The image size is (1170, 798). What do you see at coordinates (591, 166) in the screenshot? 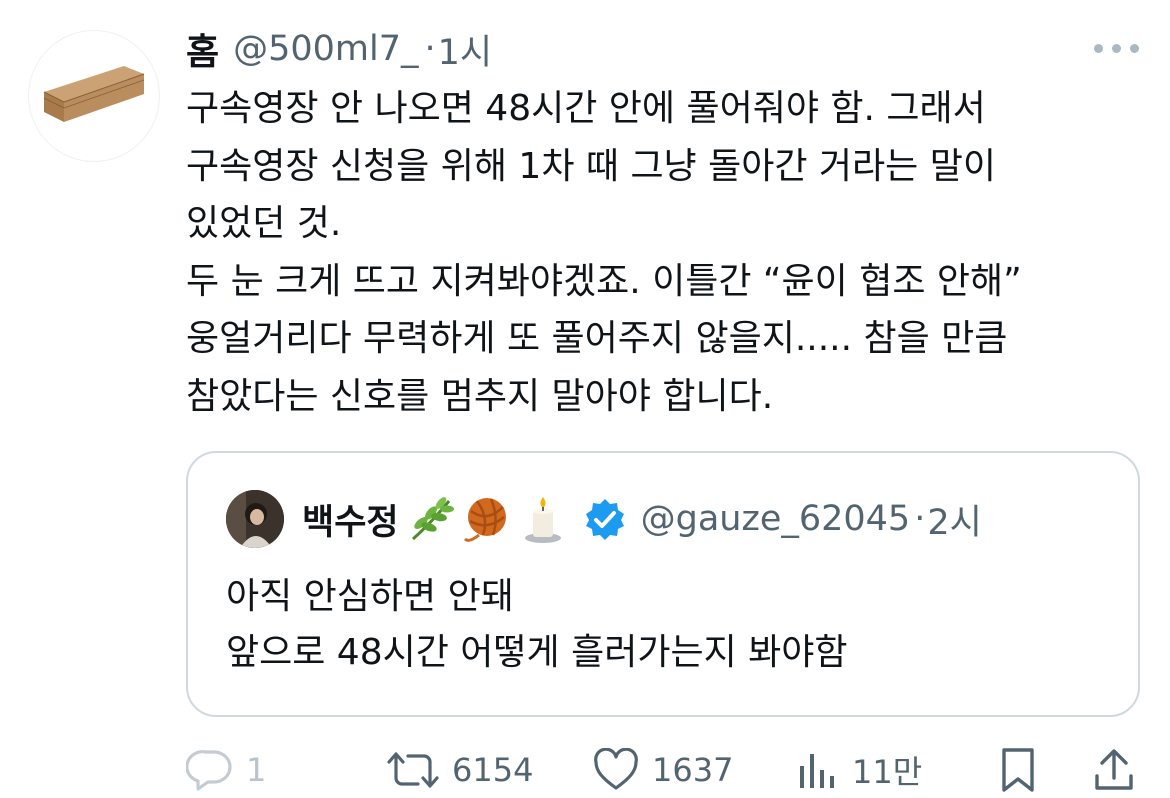
I see `tweet-line: 구속영장 신청을 위해 1차 때 그냥 돌아간 거라는 말이` at bounding box center [591, 166].